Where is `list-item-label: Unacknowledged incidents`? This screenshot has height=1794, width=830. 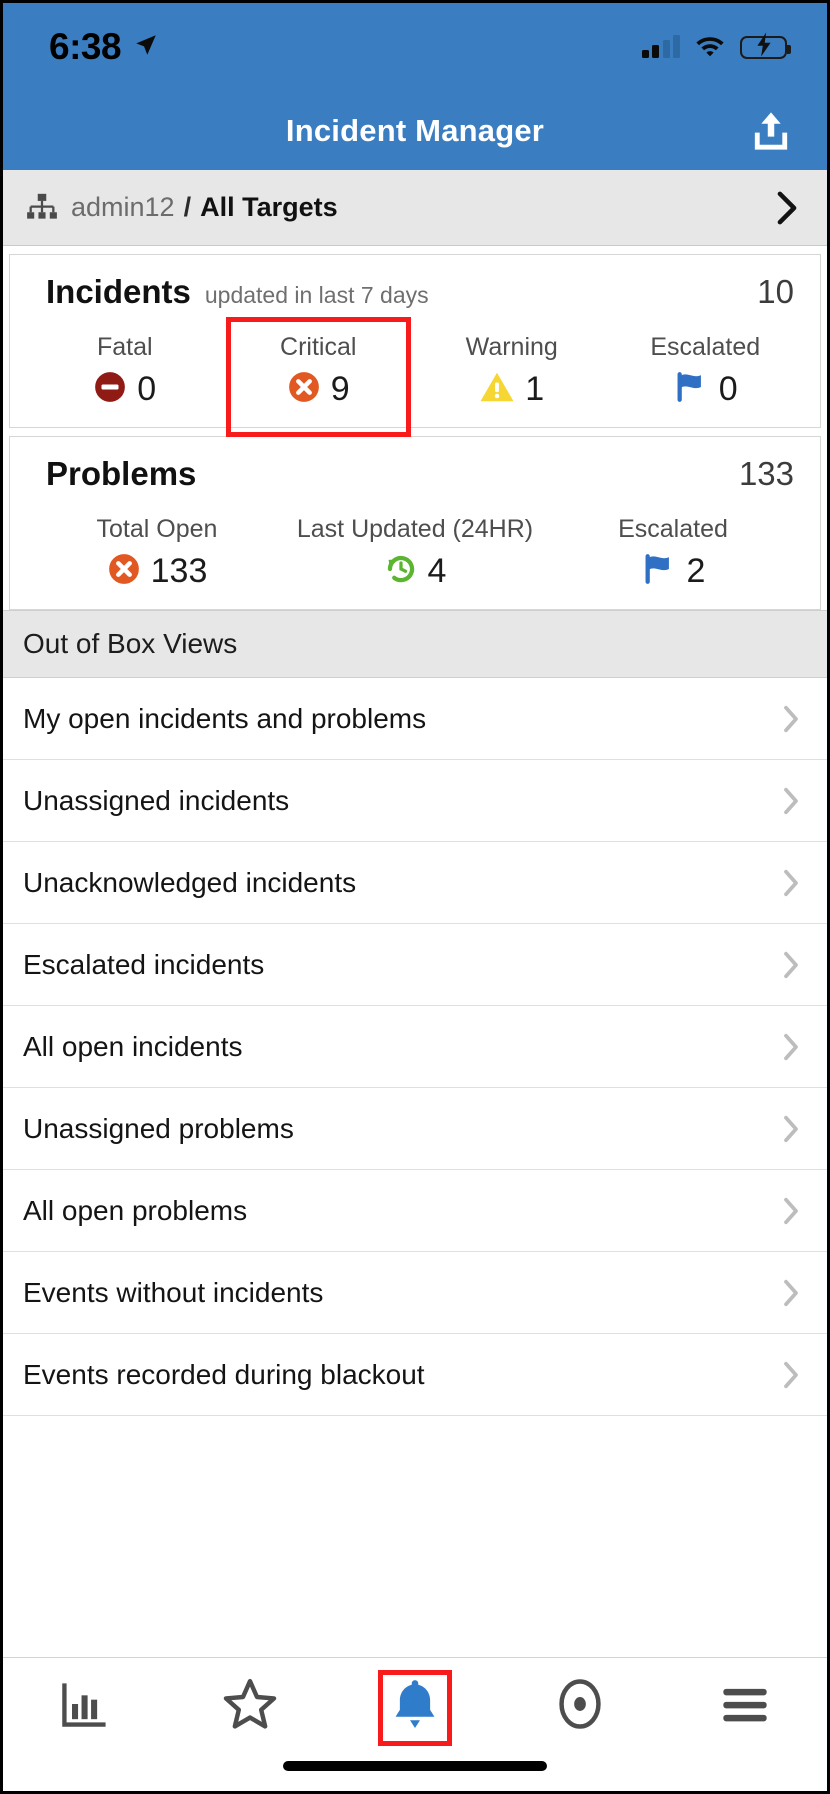 list-item-label: Unacknowledged incidents is located at coordinates (190, 882).